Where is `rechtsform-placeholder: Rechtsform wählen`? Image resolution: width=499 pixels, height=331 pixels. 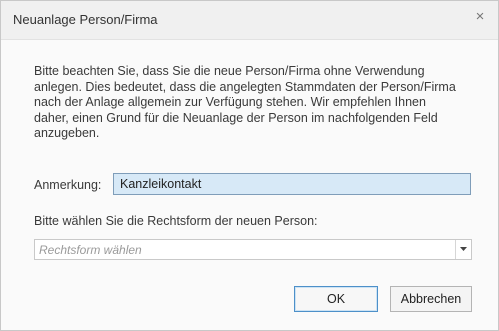
rechtsform-placeholder: Rechtsform wählen is located at coordinates (90, 250).